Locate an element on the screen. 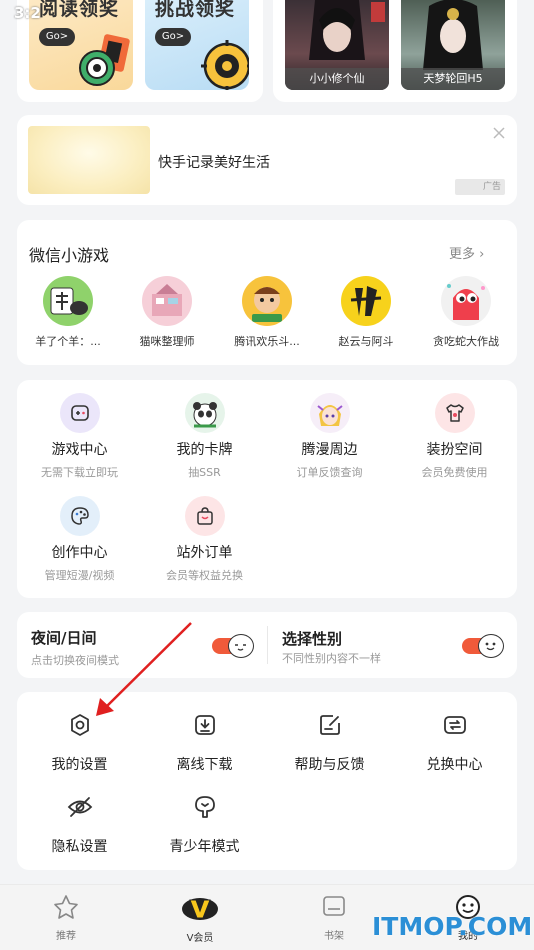 The height and width of the screenshot is (950, 534). bookshelf-icon is located at coordinates (334, 906).